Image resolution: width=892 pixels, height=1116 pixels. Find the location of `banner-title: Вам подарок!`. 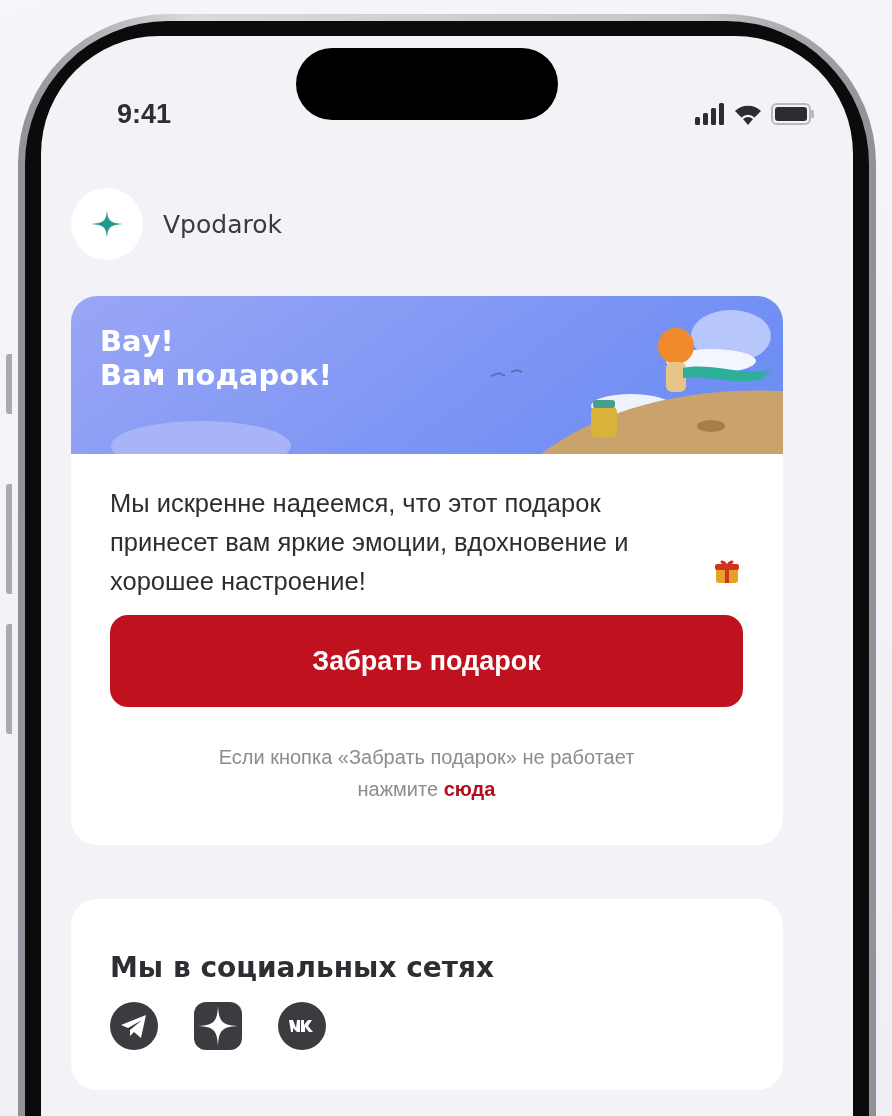

banner-title: Вам подарок! is located at coordinates (216, 375).